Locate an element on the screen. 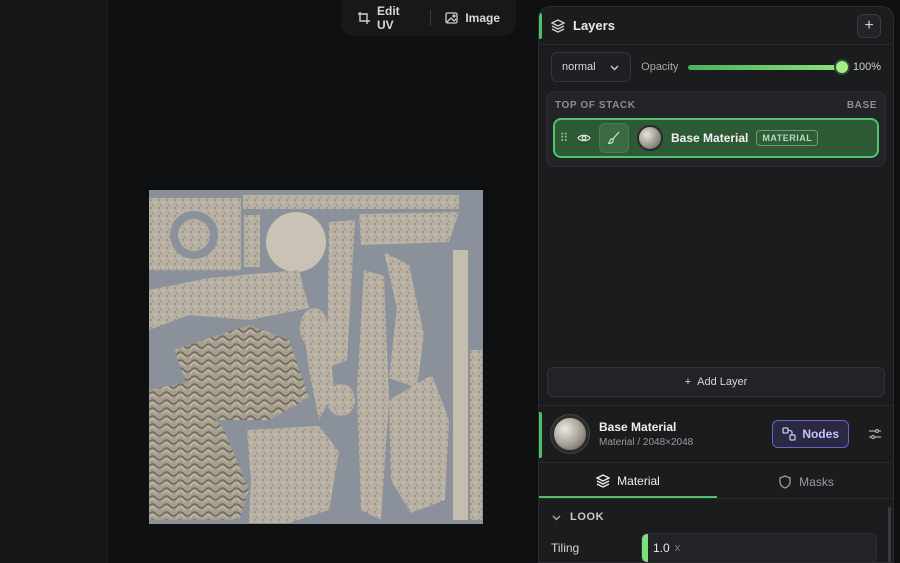 The width and height of the screenshot is (900, 563). blend-row: normal Opacity 100% is located at coordinates (716, 67).